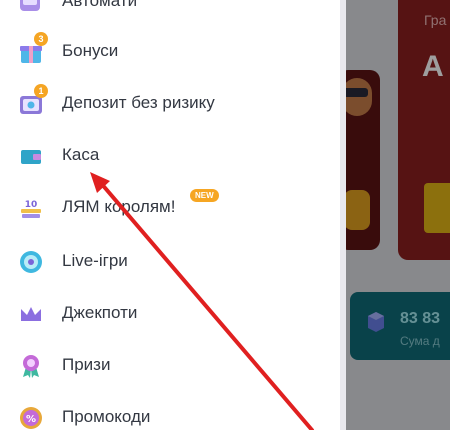 The width and height of the screenshot is (450, 444). I want to click on menu-item-label: Призи, so click(86, 364).